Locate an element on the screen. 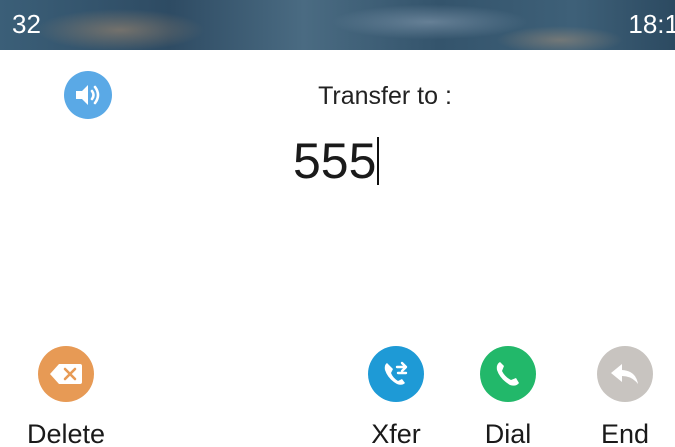 The width and height of the screenshot is (675, 447). dialed-number: 555 is located at coordinates (335, 161).